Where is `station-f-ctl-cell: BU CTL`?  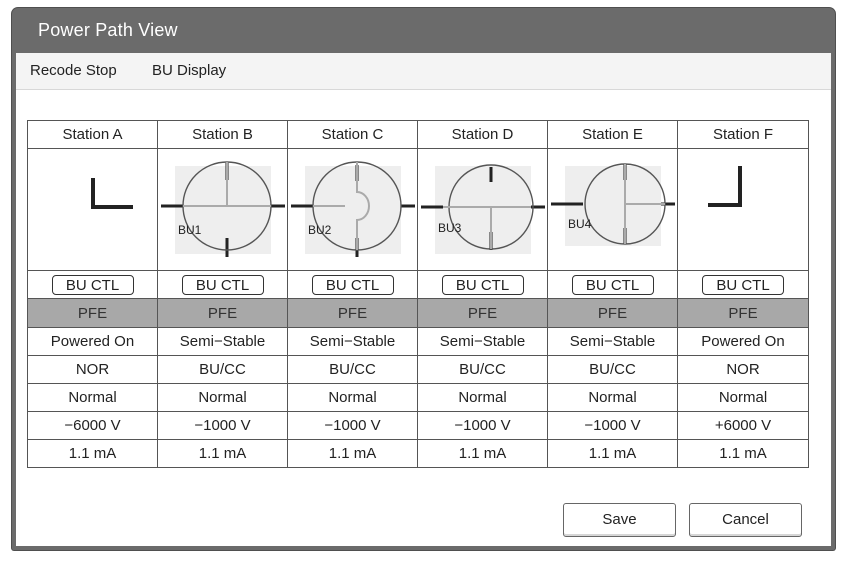 station-f-ctl-cell: BU CTL is located at coordinates (743, 284).